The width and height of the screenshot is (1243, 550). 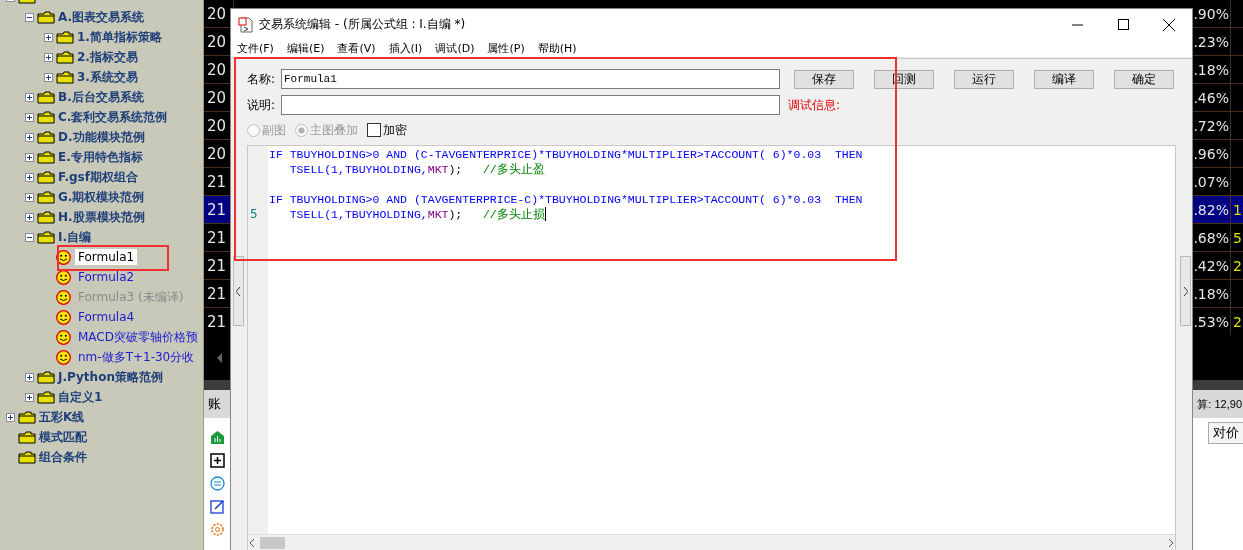 I want to click on toolbar-button: 保存, so click(x=824, y=79).